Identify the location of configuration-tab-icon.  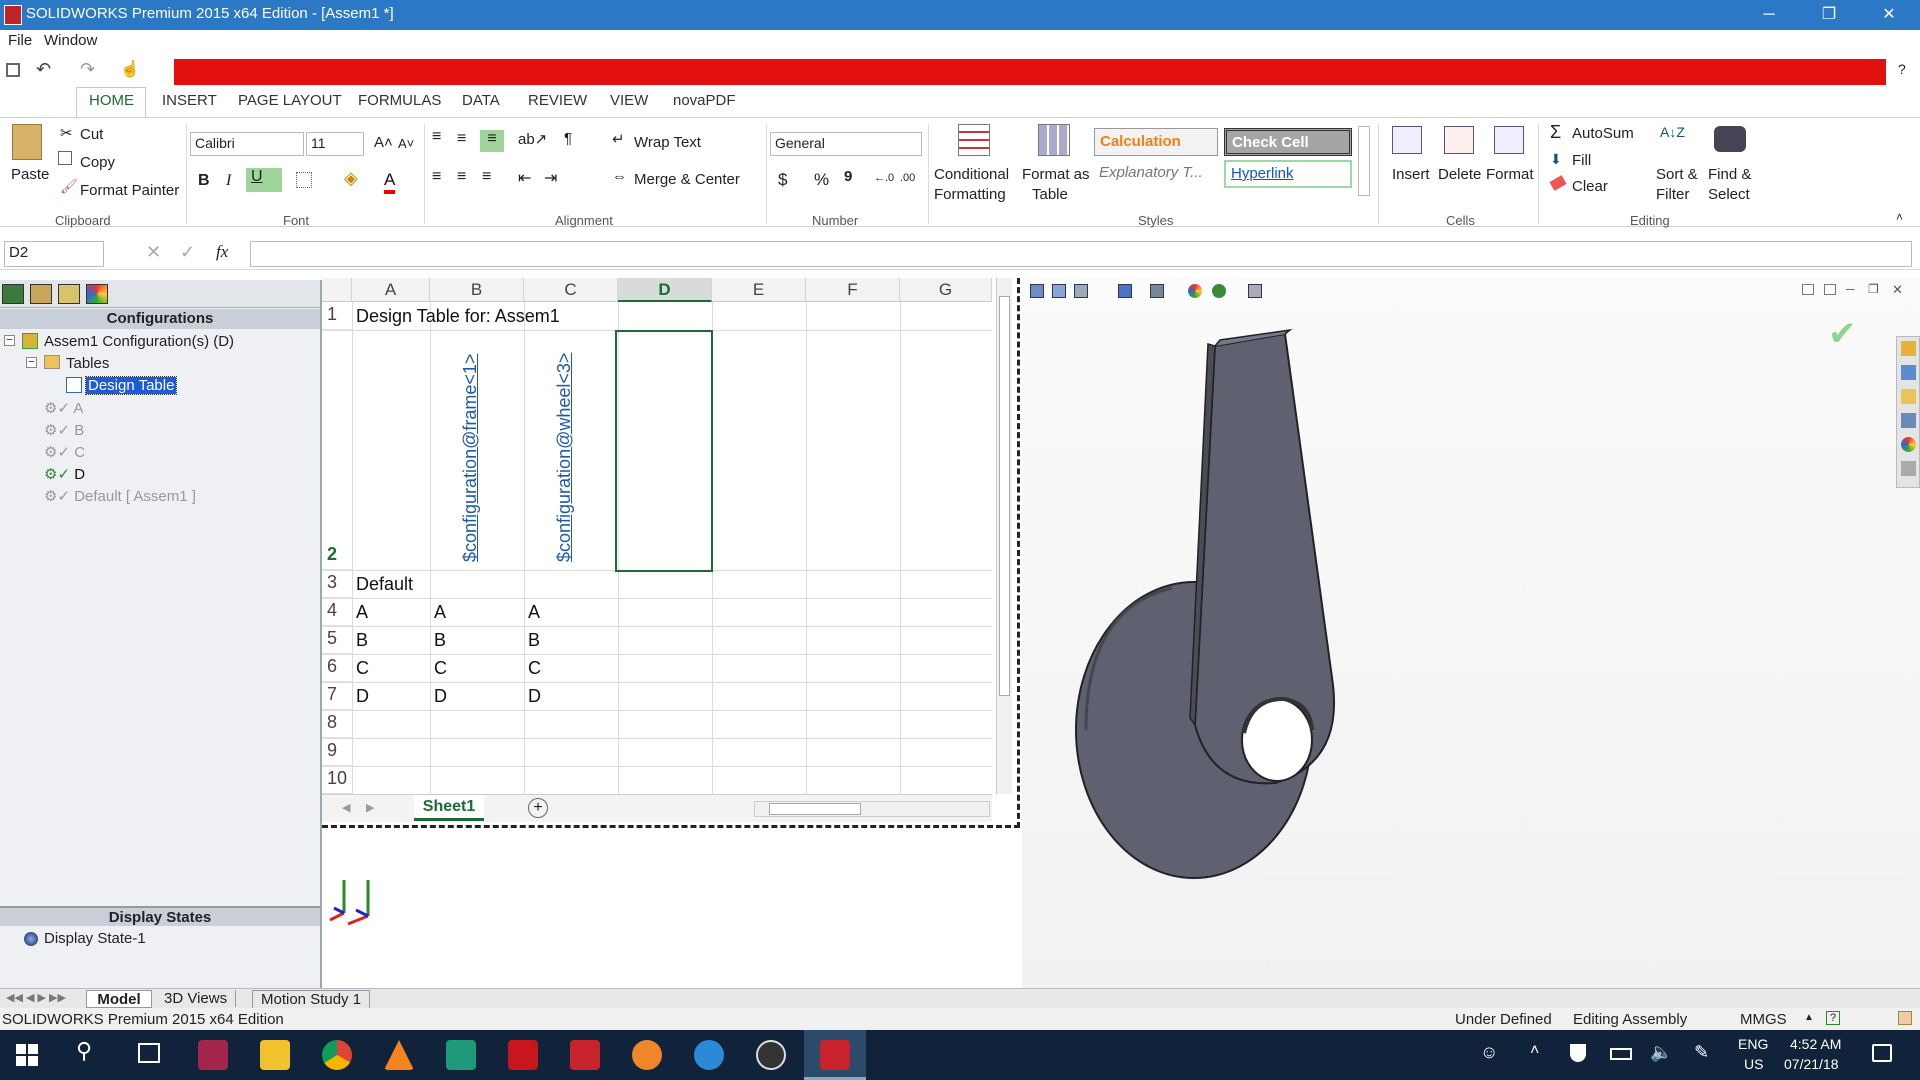
(69, 294).